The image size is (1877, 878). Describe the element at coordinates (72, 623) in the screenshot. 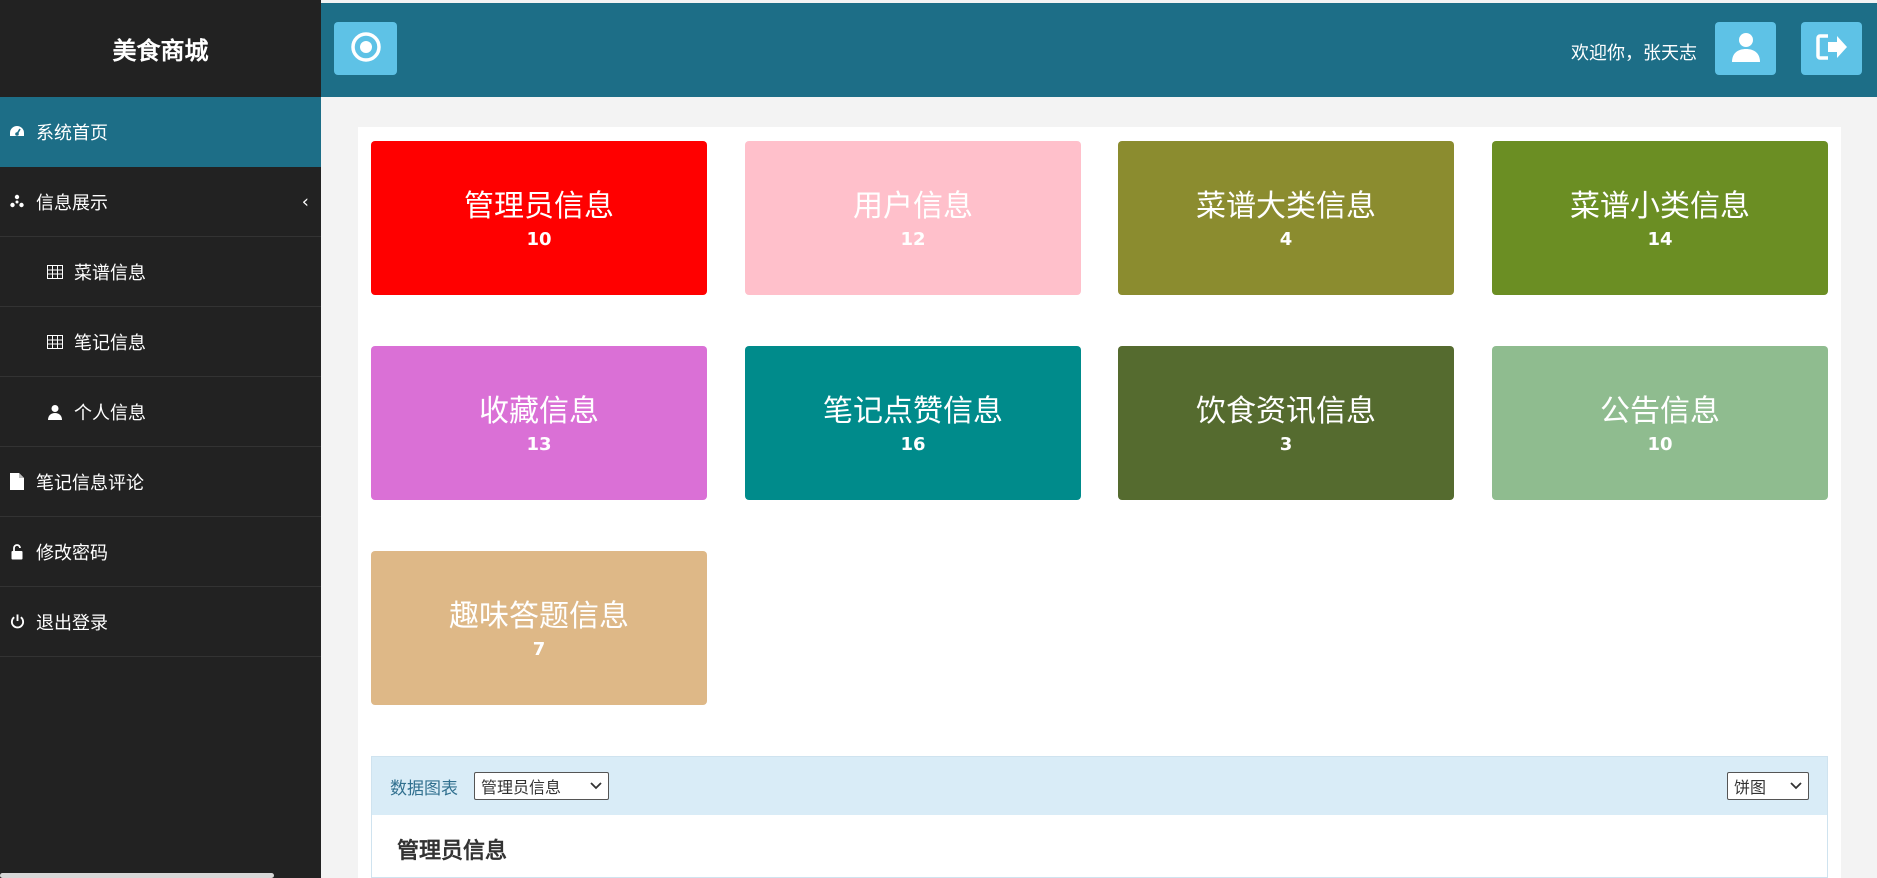

I see `sidebar-item-label: 退出登录` at that location.